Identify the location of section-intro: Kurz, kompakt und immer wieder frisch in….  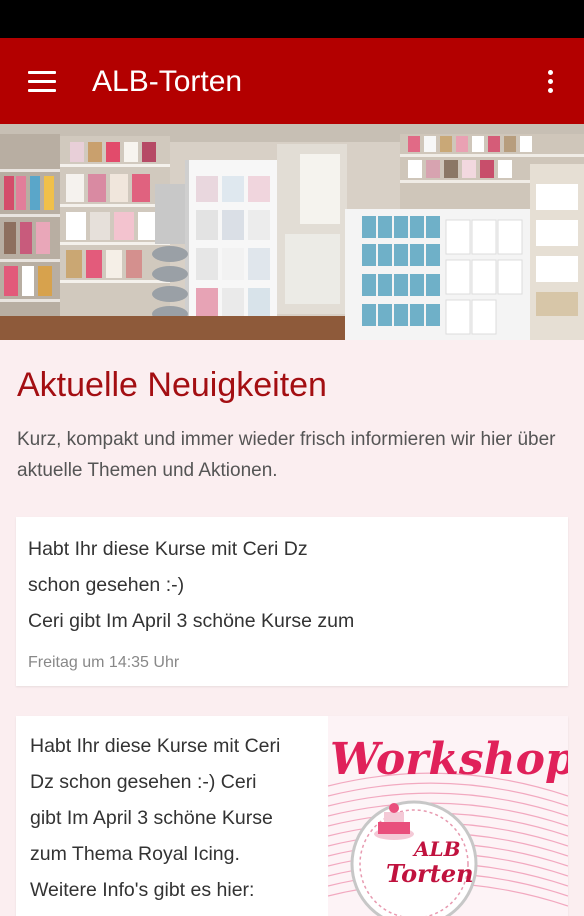
(286, 455).